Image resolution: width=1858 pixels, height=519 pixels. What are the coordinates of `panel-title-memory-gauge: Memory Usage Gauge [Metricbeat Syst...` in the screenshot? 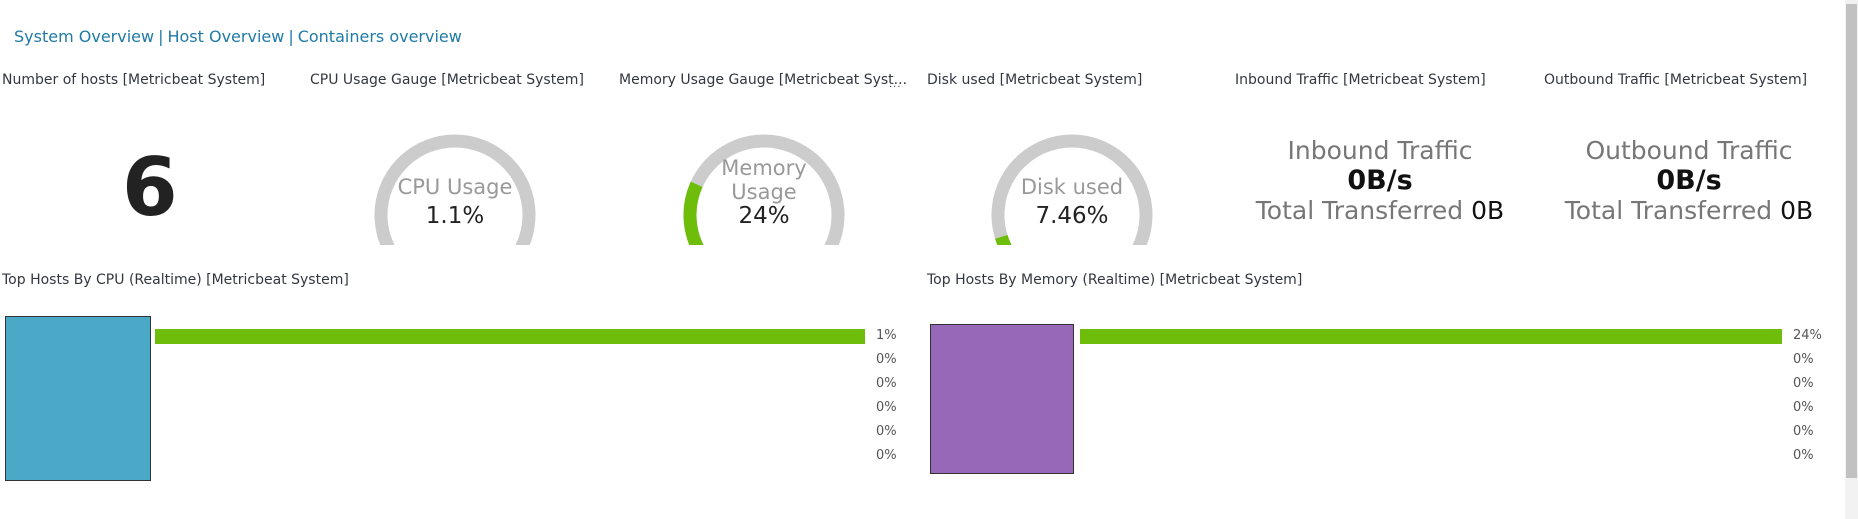 It's located at (763, 80).